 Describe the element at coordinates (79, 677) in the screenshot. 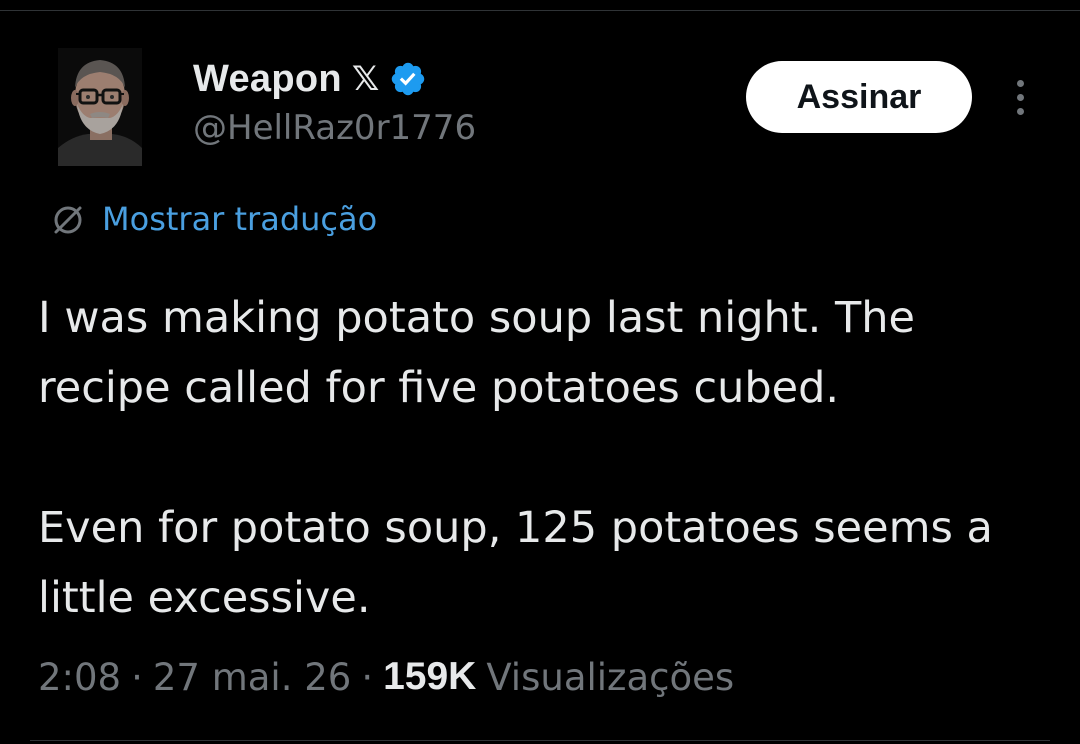

I see `tweet-time: 2:08` at that location.